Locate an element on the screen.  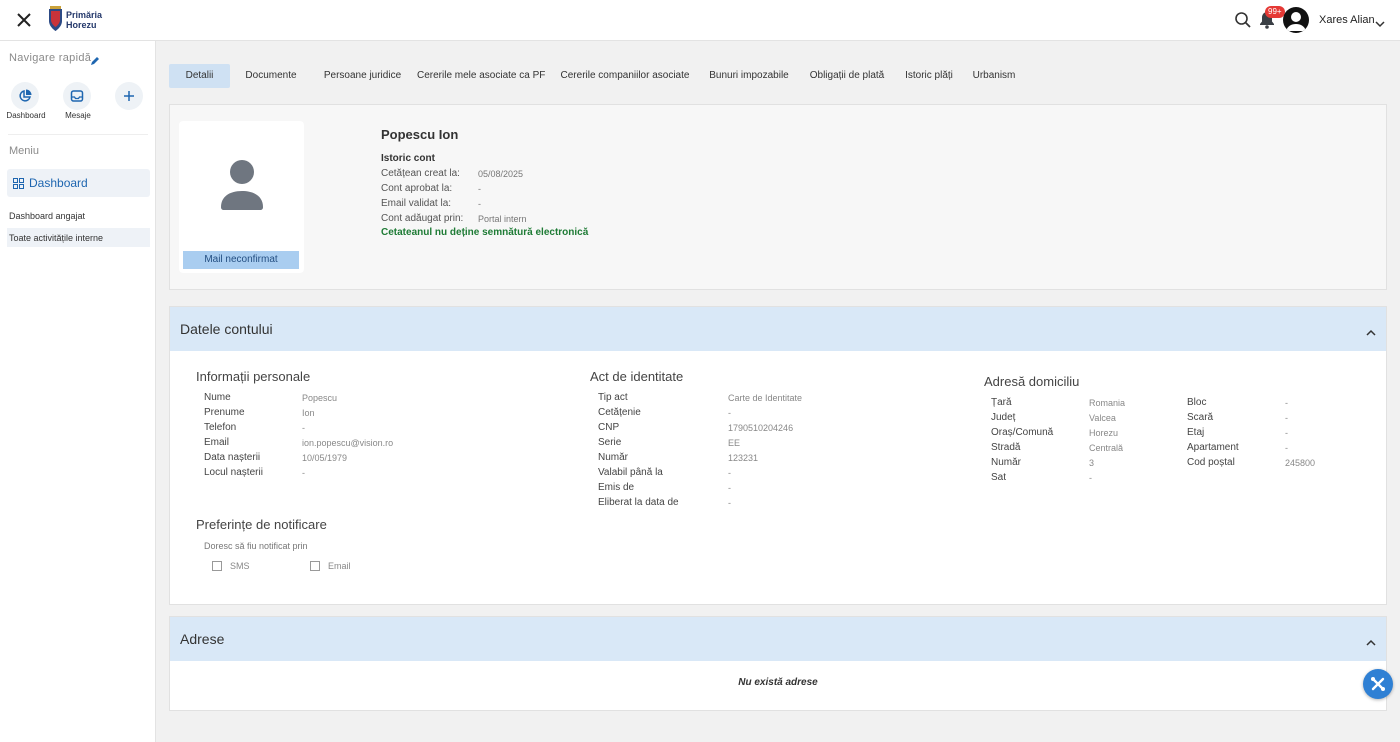
tools-fab-button is located at coordinates (1378, 684).